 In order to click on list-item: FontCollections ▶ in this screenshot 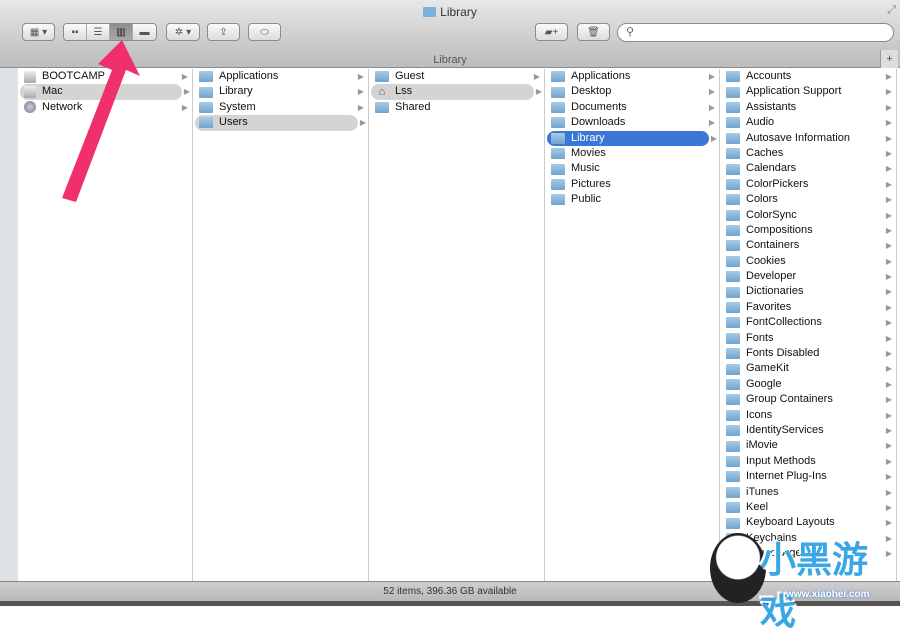, I will do `click(808, 322)`.